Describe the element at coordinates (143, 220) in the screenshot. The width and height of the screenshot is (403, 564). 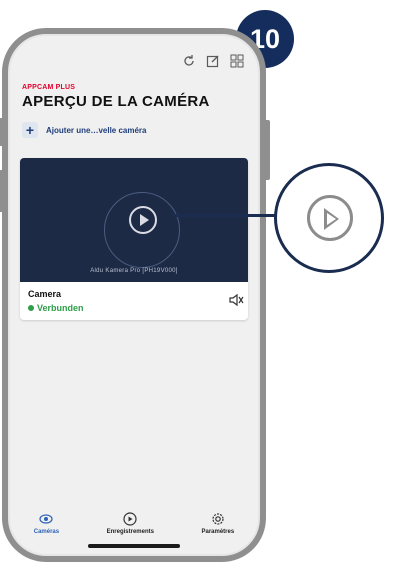
I see `play-icon` at that location.